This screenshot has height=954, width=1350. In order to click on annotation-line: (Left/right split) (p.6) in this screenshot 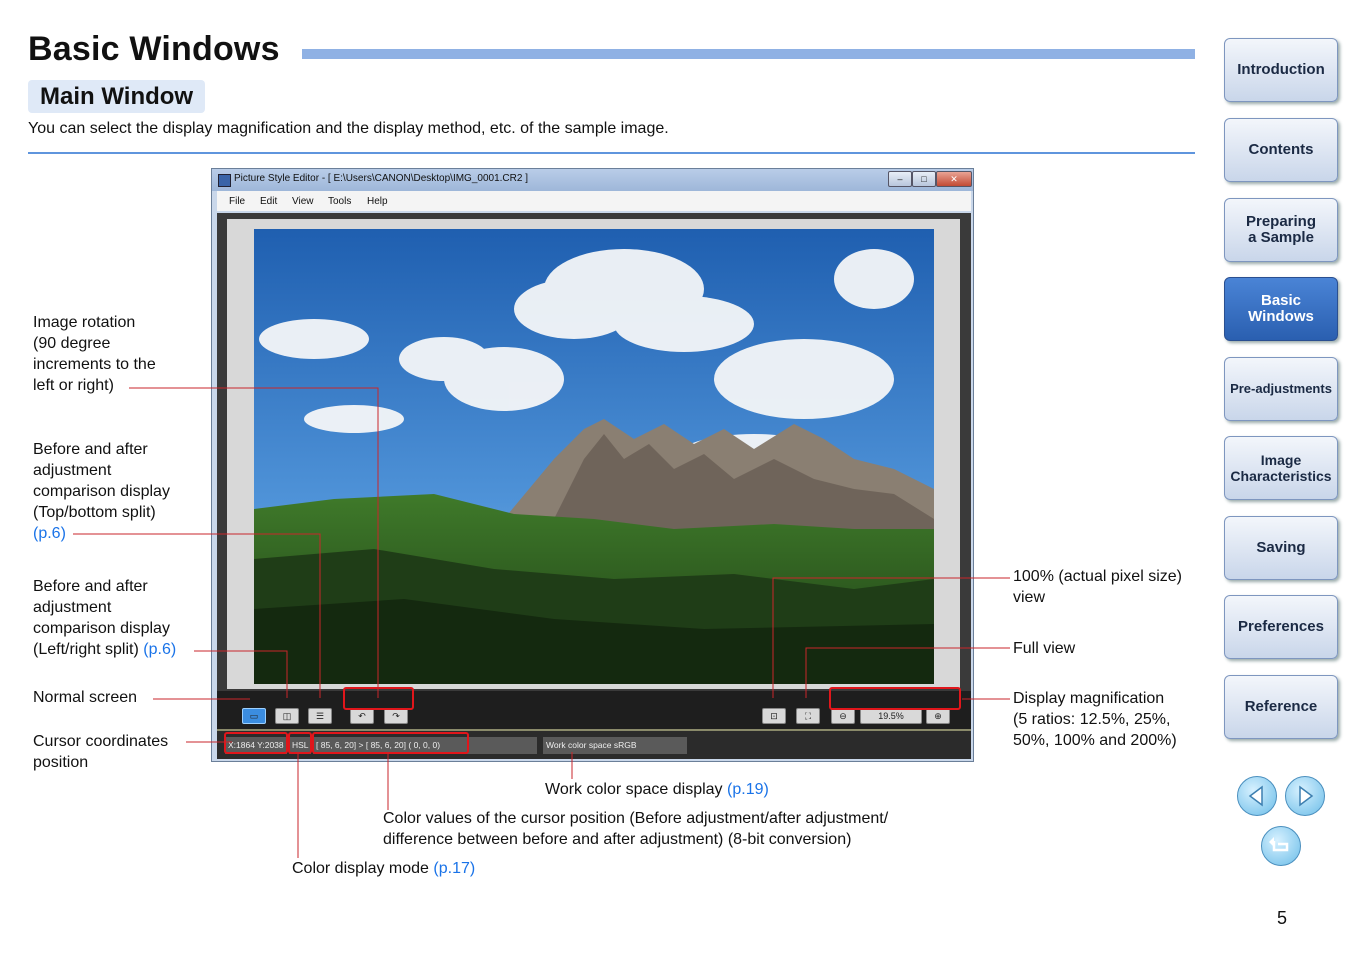, I will do `click(104, 649)`.